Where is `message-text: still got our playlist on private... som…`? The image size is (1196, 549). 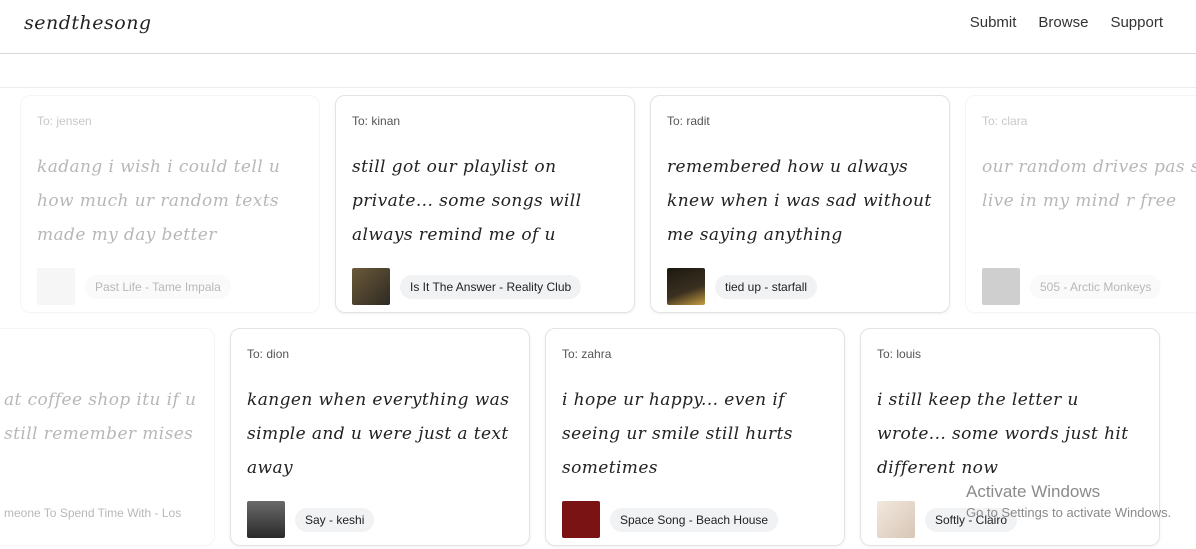
message-text: still got our playlist on private... som… is located at coordinates (467, 201).